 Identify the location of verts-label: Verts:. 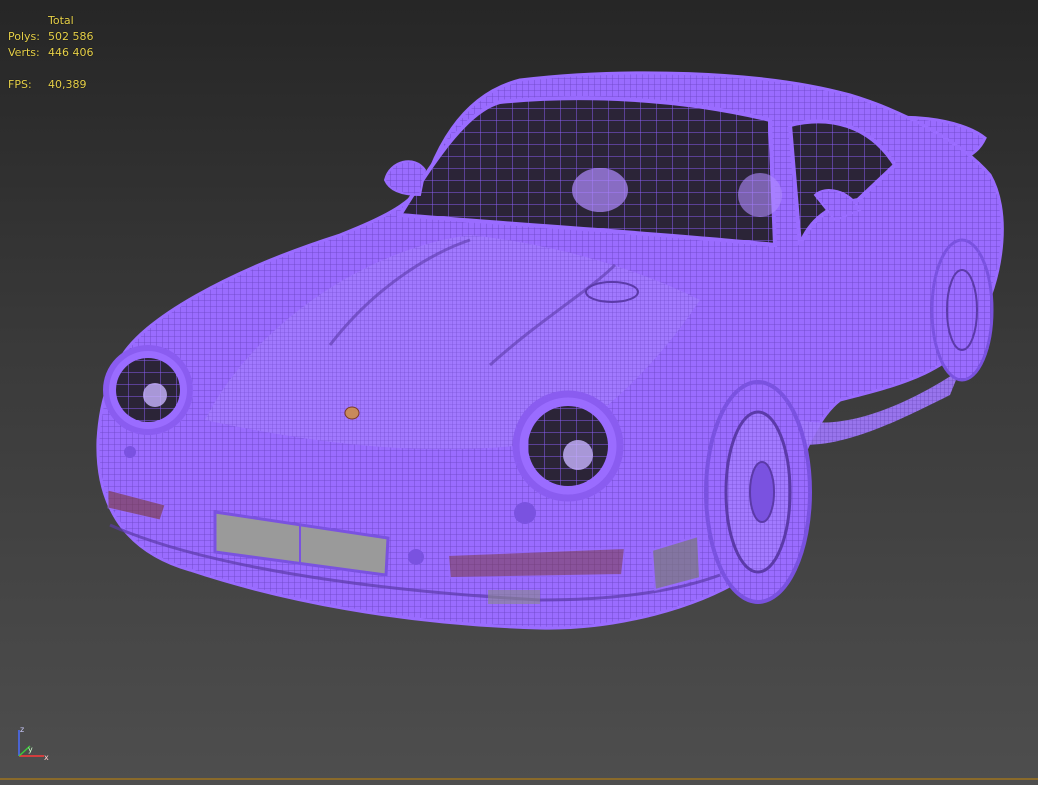
(24, 52).